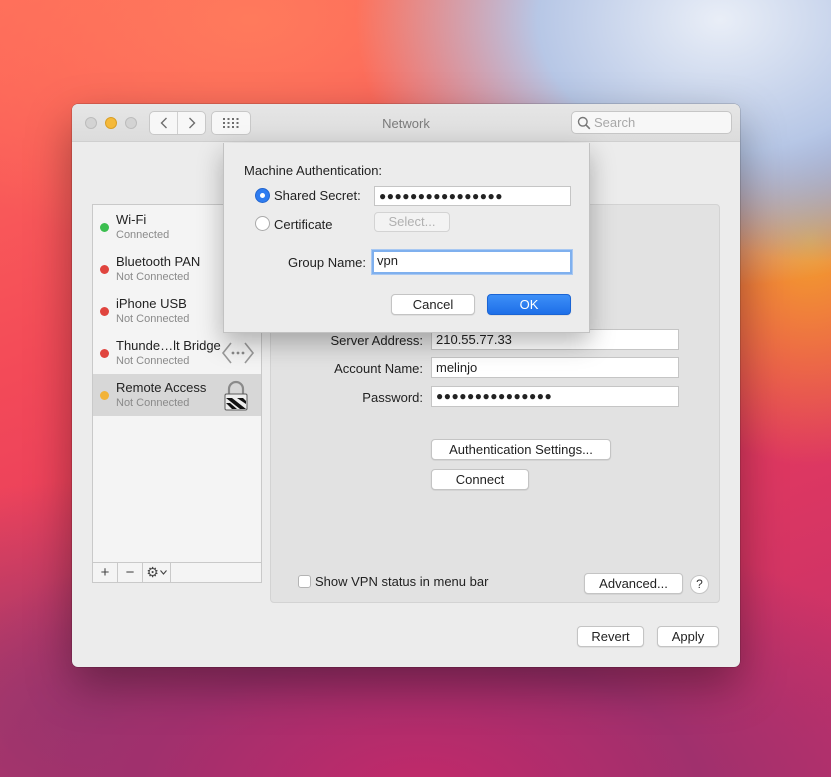  What do you see at coordinates (472, 262) in the screenshot?
I see `group-name-field: vpn` at bounding box center [472, 262].